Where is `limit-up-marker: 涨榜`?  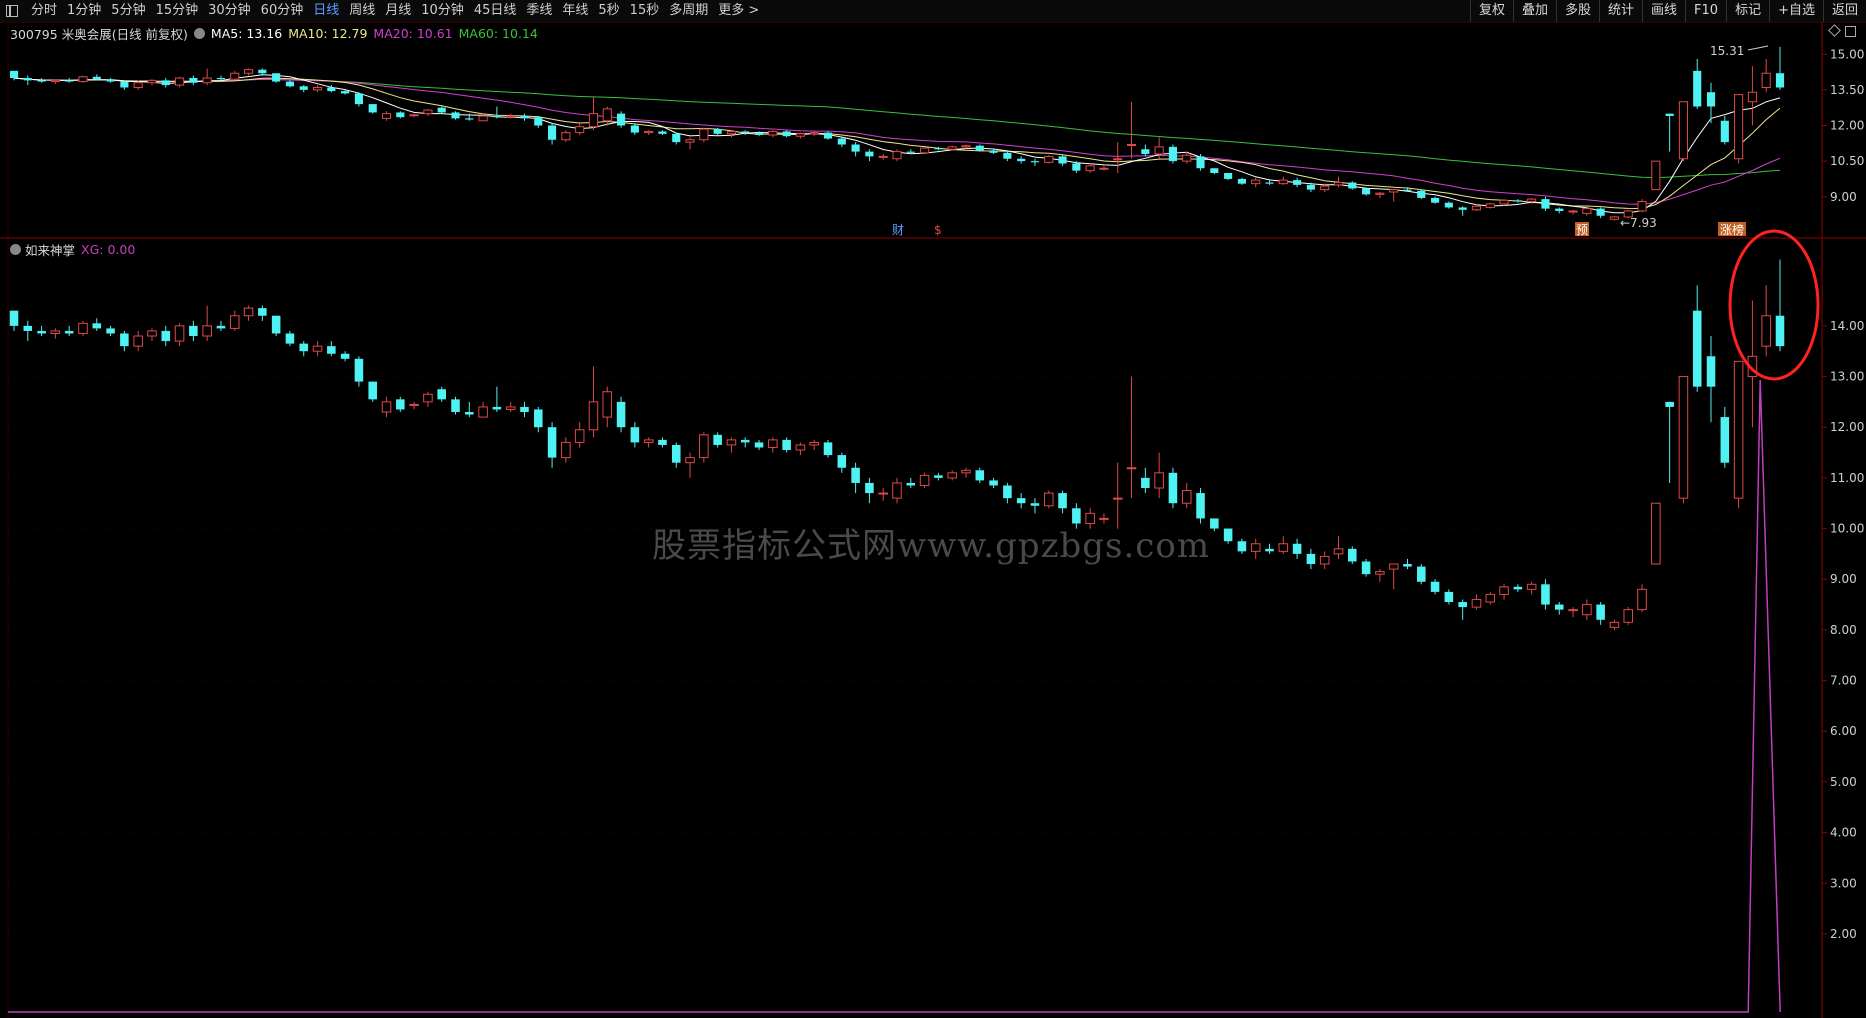
limit-up-marker: 涨榜 is located at coordinates (1732, 229).